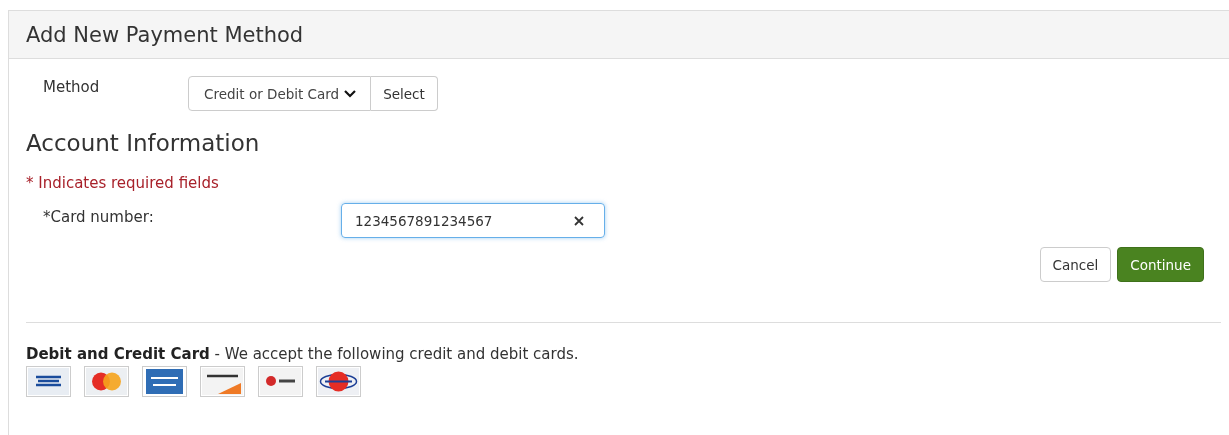 Image resolution: width=1229 pixels, height=435 pixels. What do you see at coordinates (1160, 264) in the screenshot?
I see `continue-button: Continue` at bounding box center [1160, 264].